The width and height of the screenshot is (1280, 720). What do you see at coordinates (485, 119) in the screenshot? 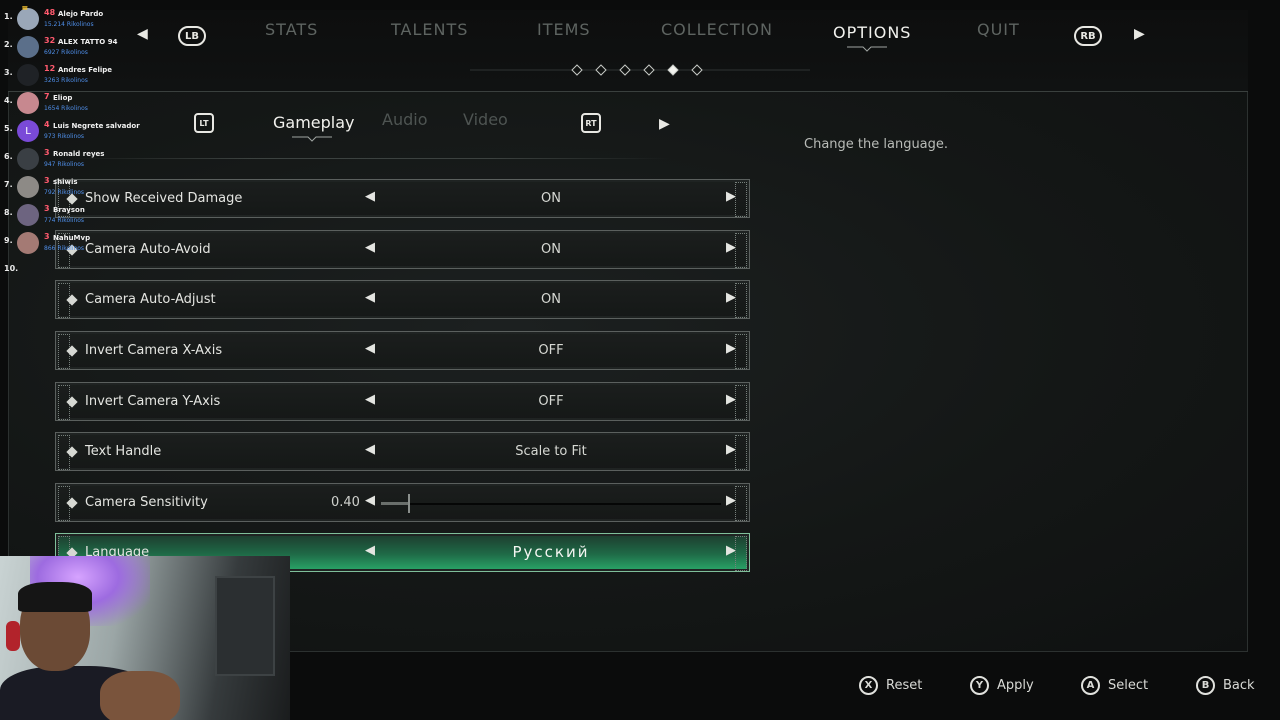
I see `subtab-video: Video` at bounding box center [485, 119].